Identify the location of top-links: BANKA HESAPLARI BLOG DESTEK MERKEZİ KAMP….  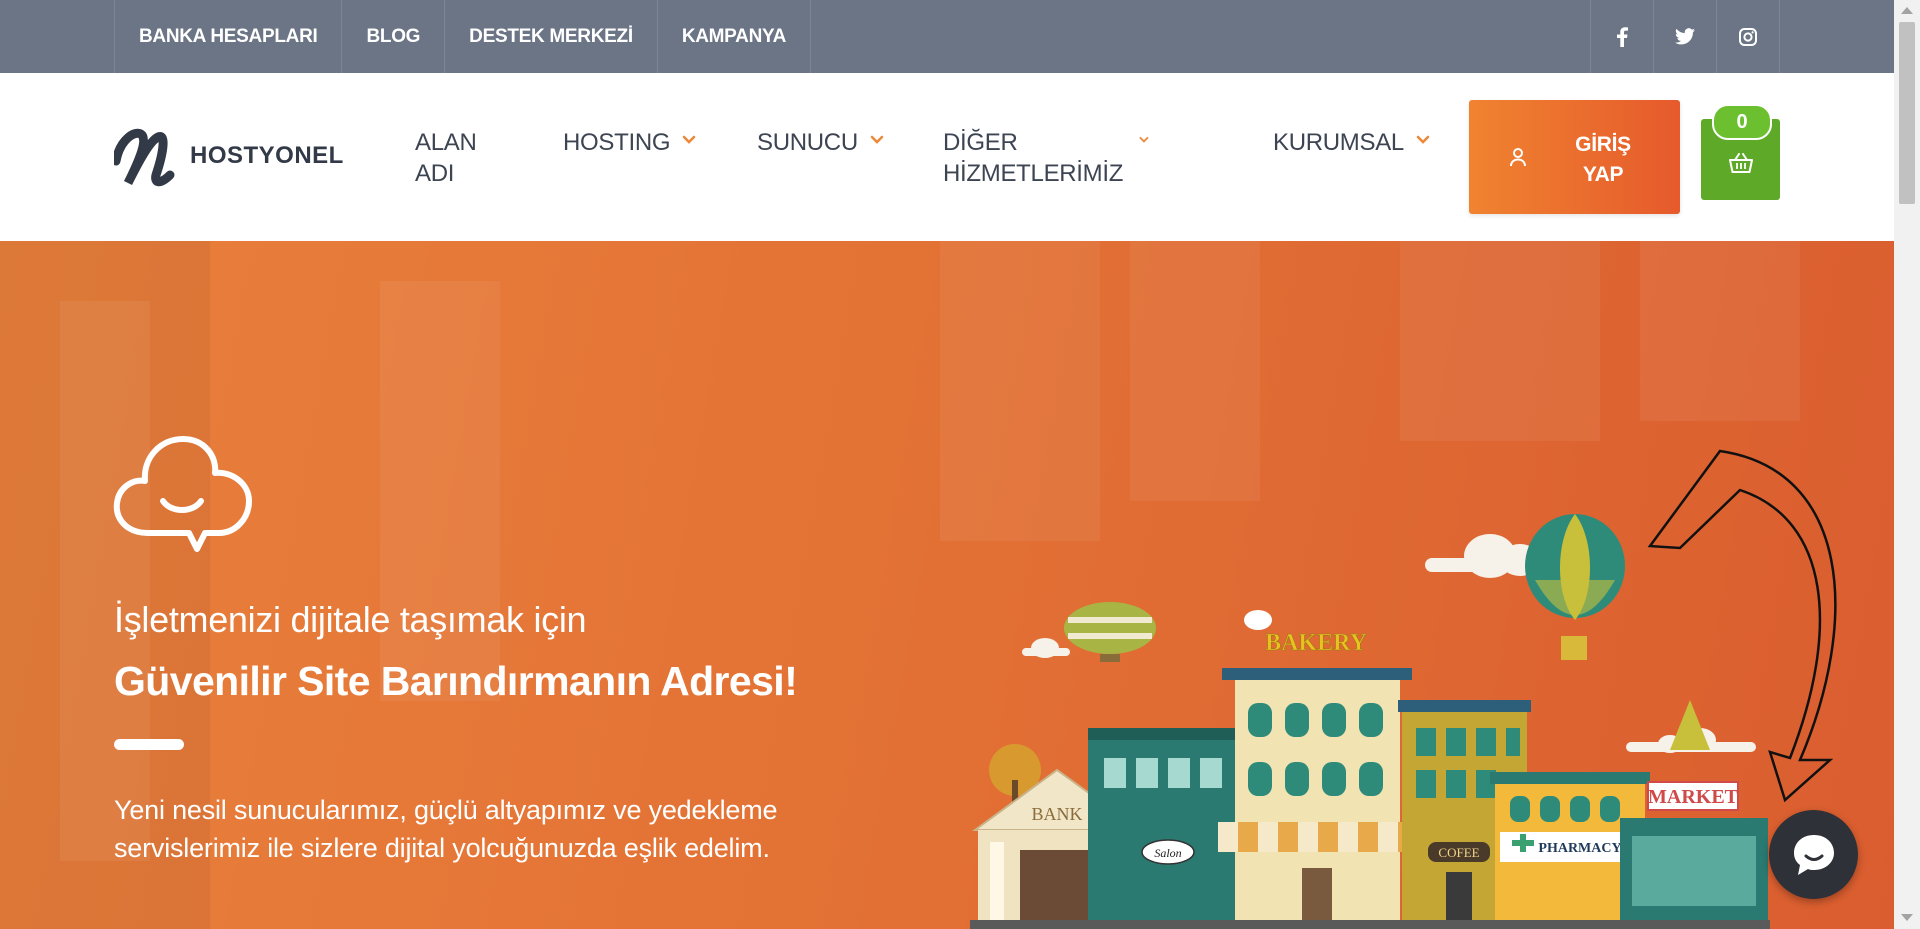
(463, 36).